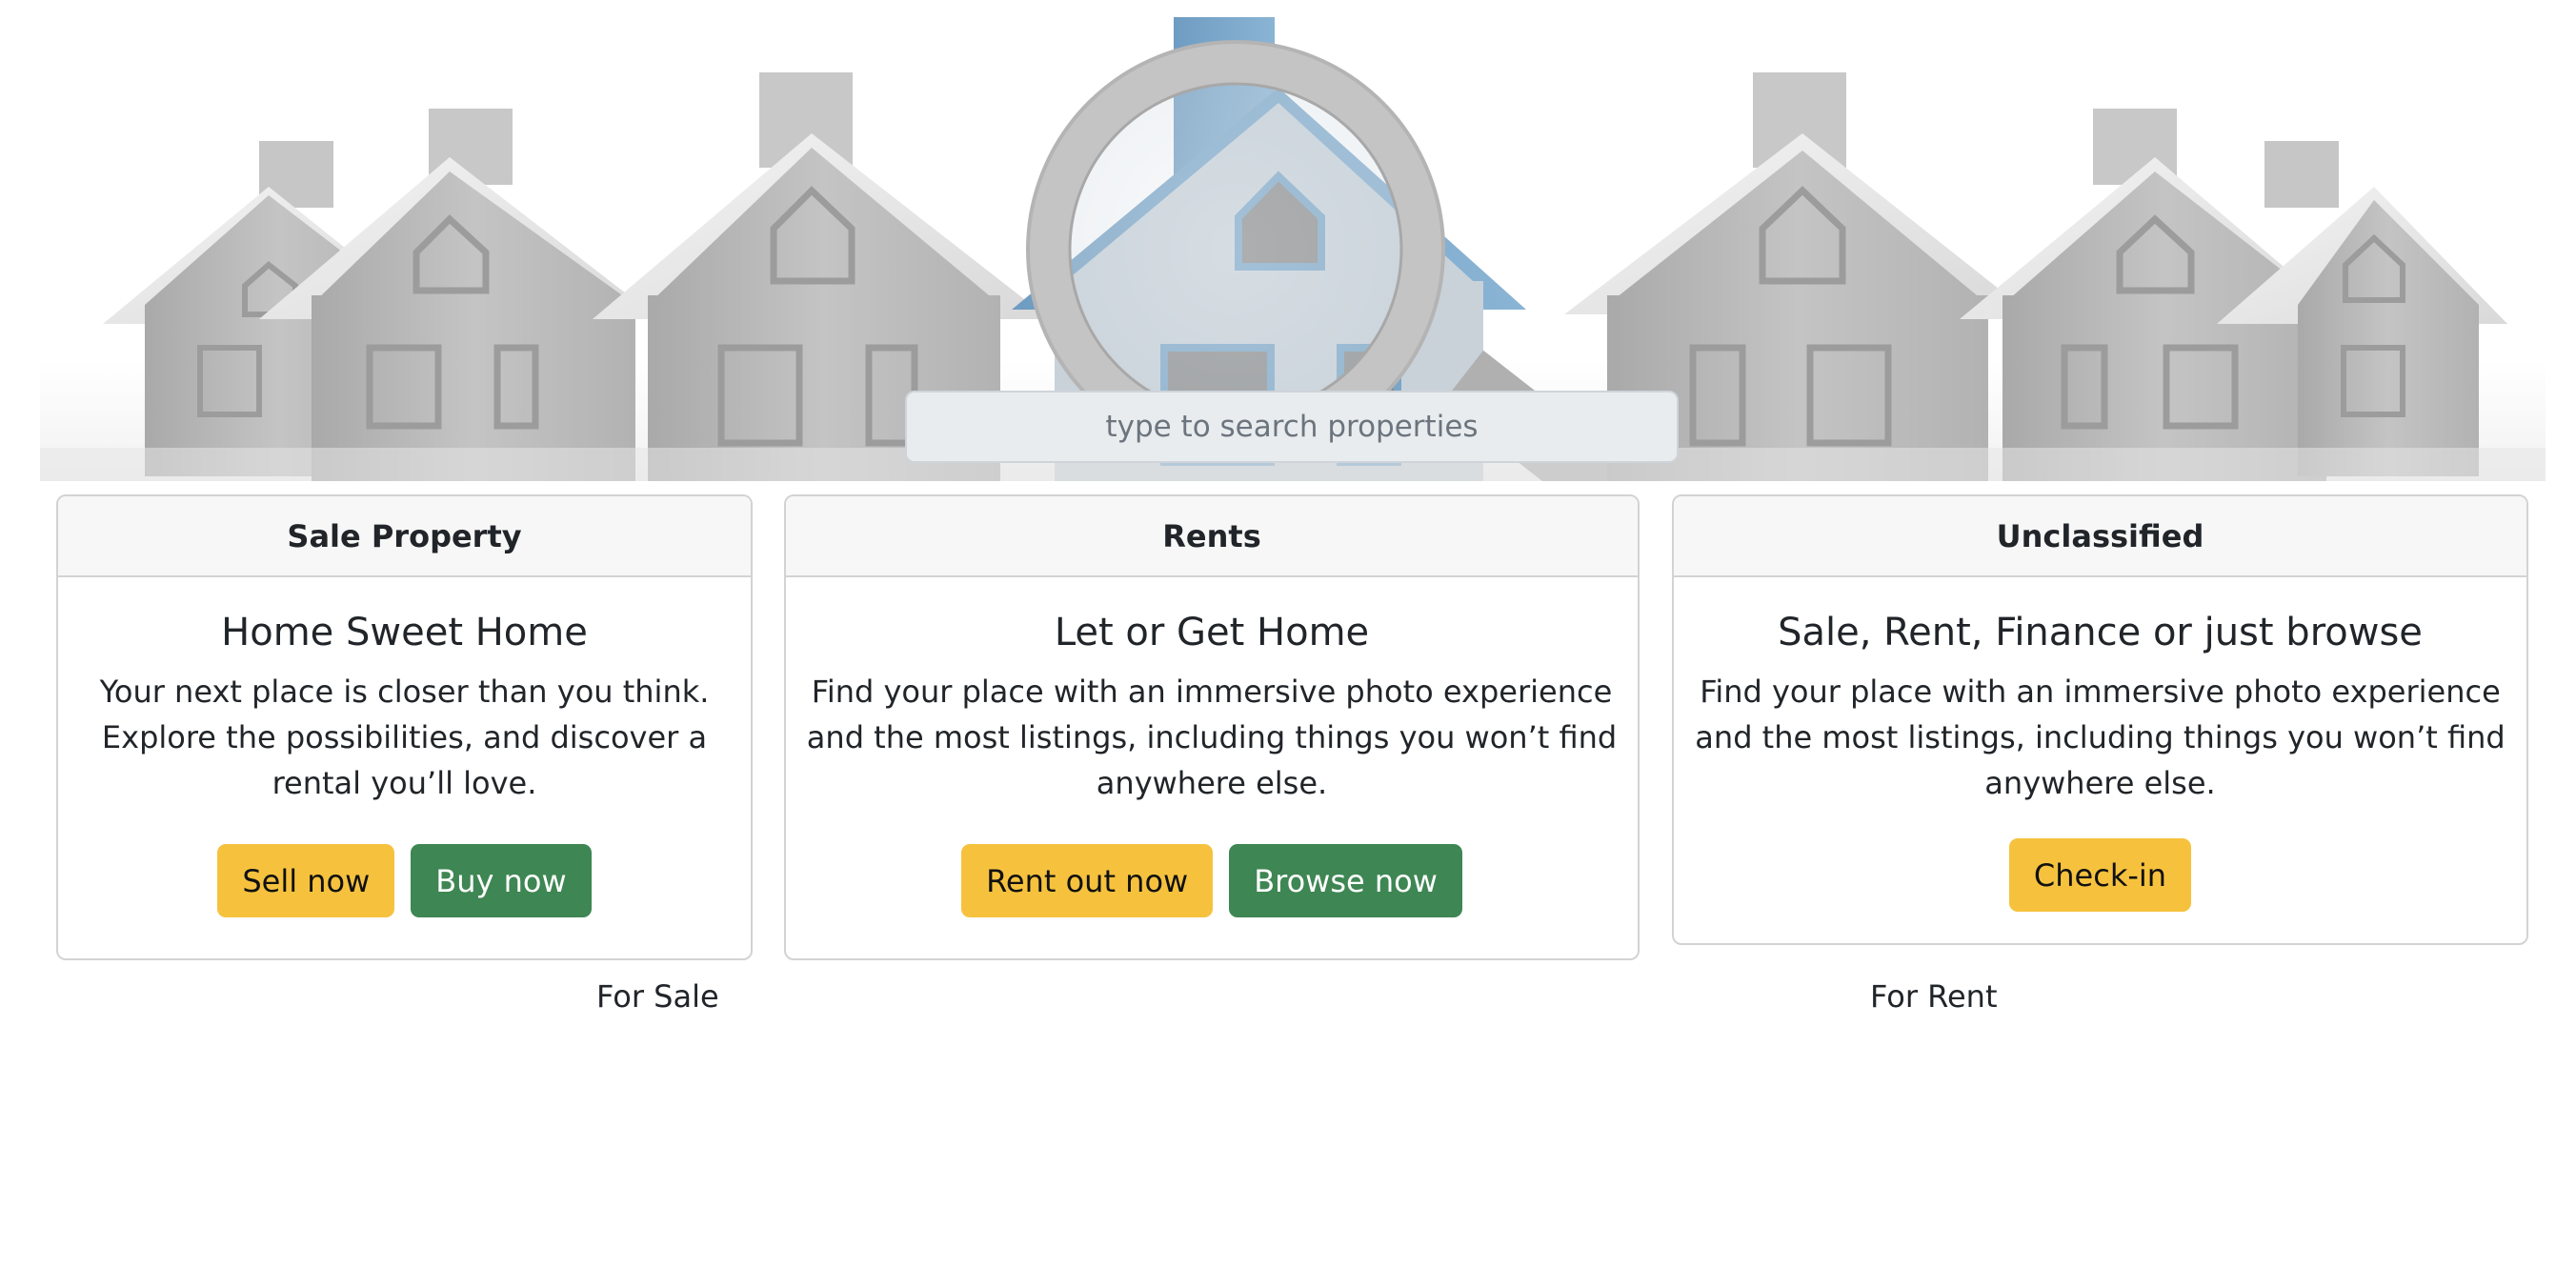 This screenshot has height=1288, width=2576. I want to click on rent-out-now-button: Rent out now, so click(1088, 880).